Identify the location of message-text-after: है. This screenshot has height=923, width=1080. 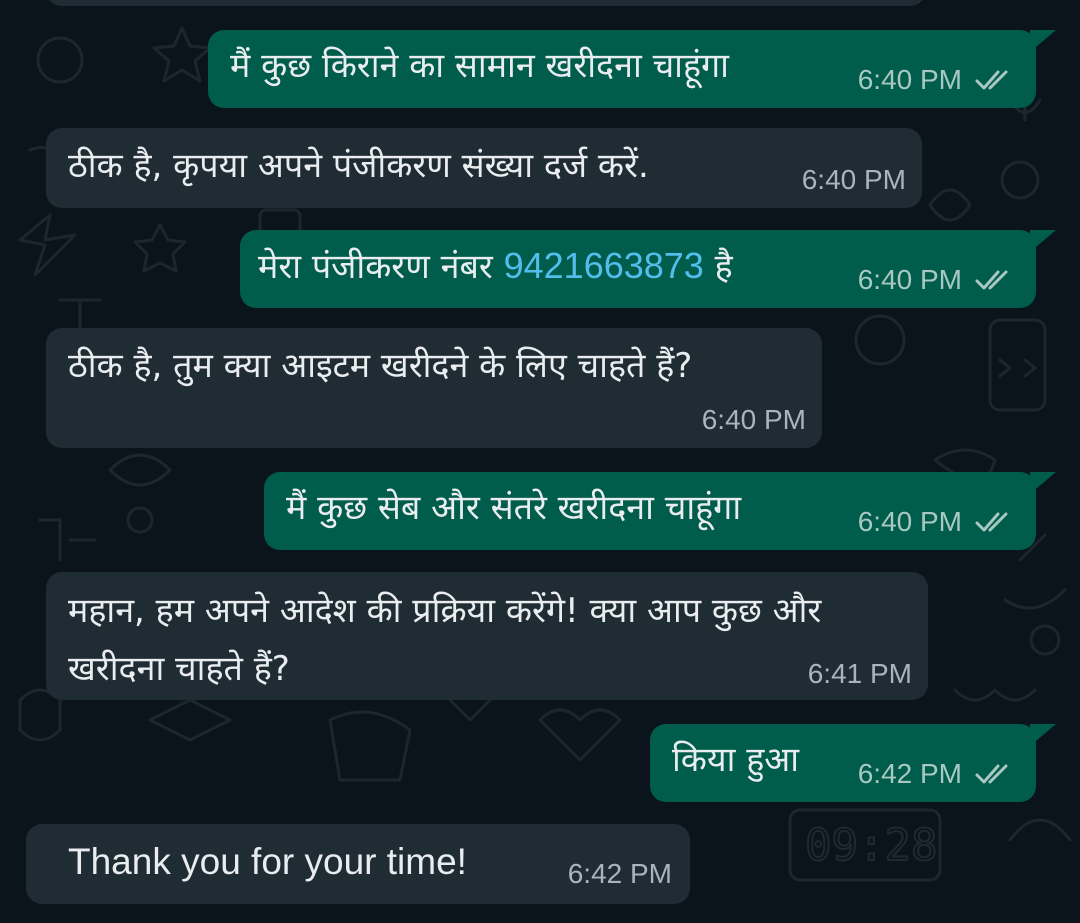
(718, 267).